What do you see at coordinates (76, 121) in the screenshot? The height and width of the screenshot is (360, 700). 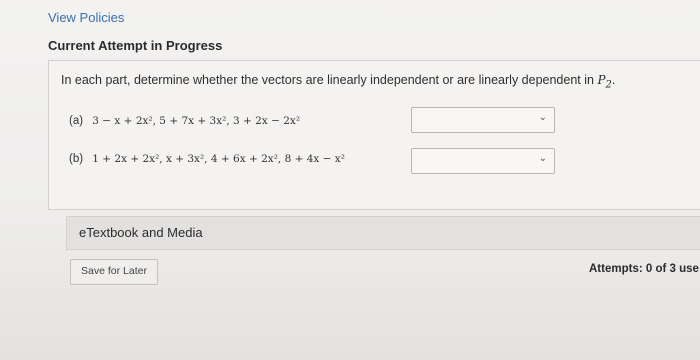 I see `part-a-label: (a)` at bounding box center [76, 121].